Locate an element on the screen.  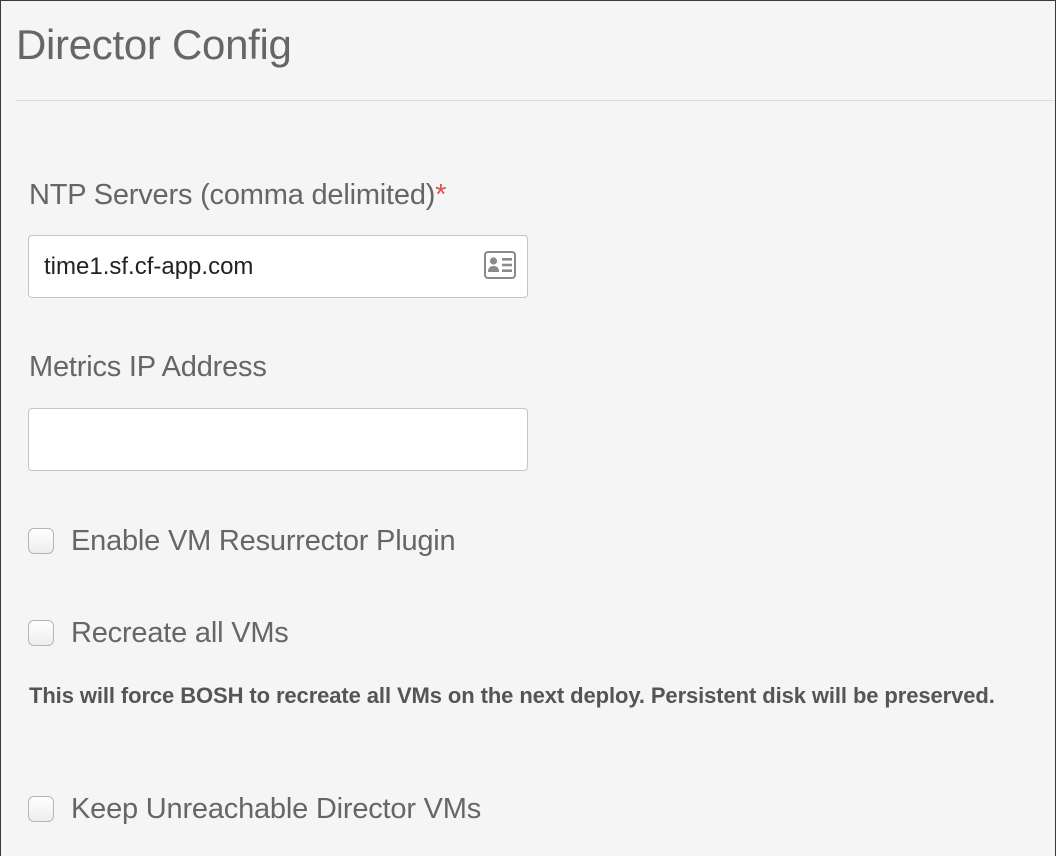
ntp-servers-label: NTP Servers (comma delimited)* is located at coordinates (238, 195).